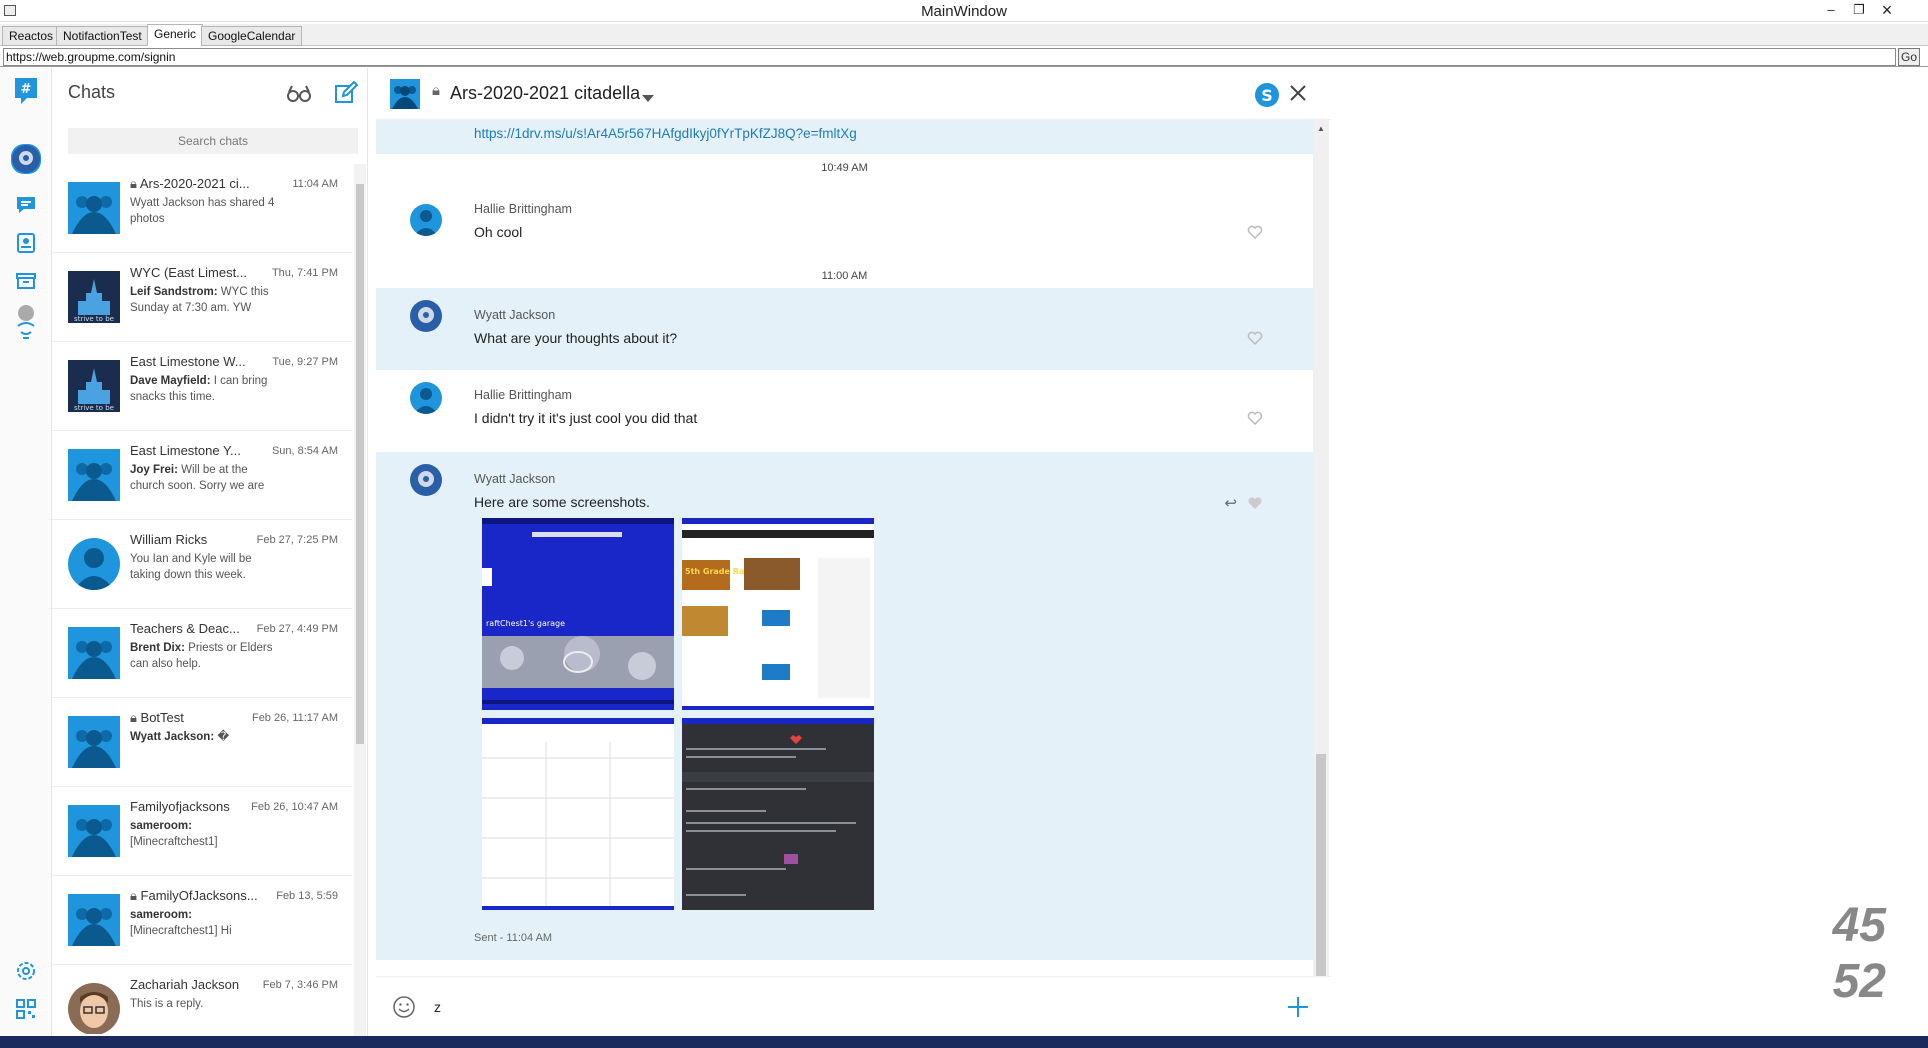 Image resolution: width=1928 pixels, height=1048 pixels. Describe the element at coordinates (299, 95) in the screenshot. I see `glasses-icon` at that location.